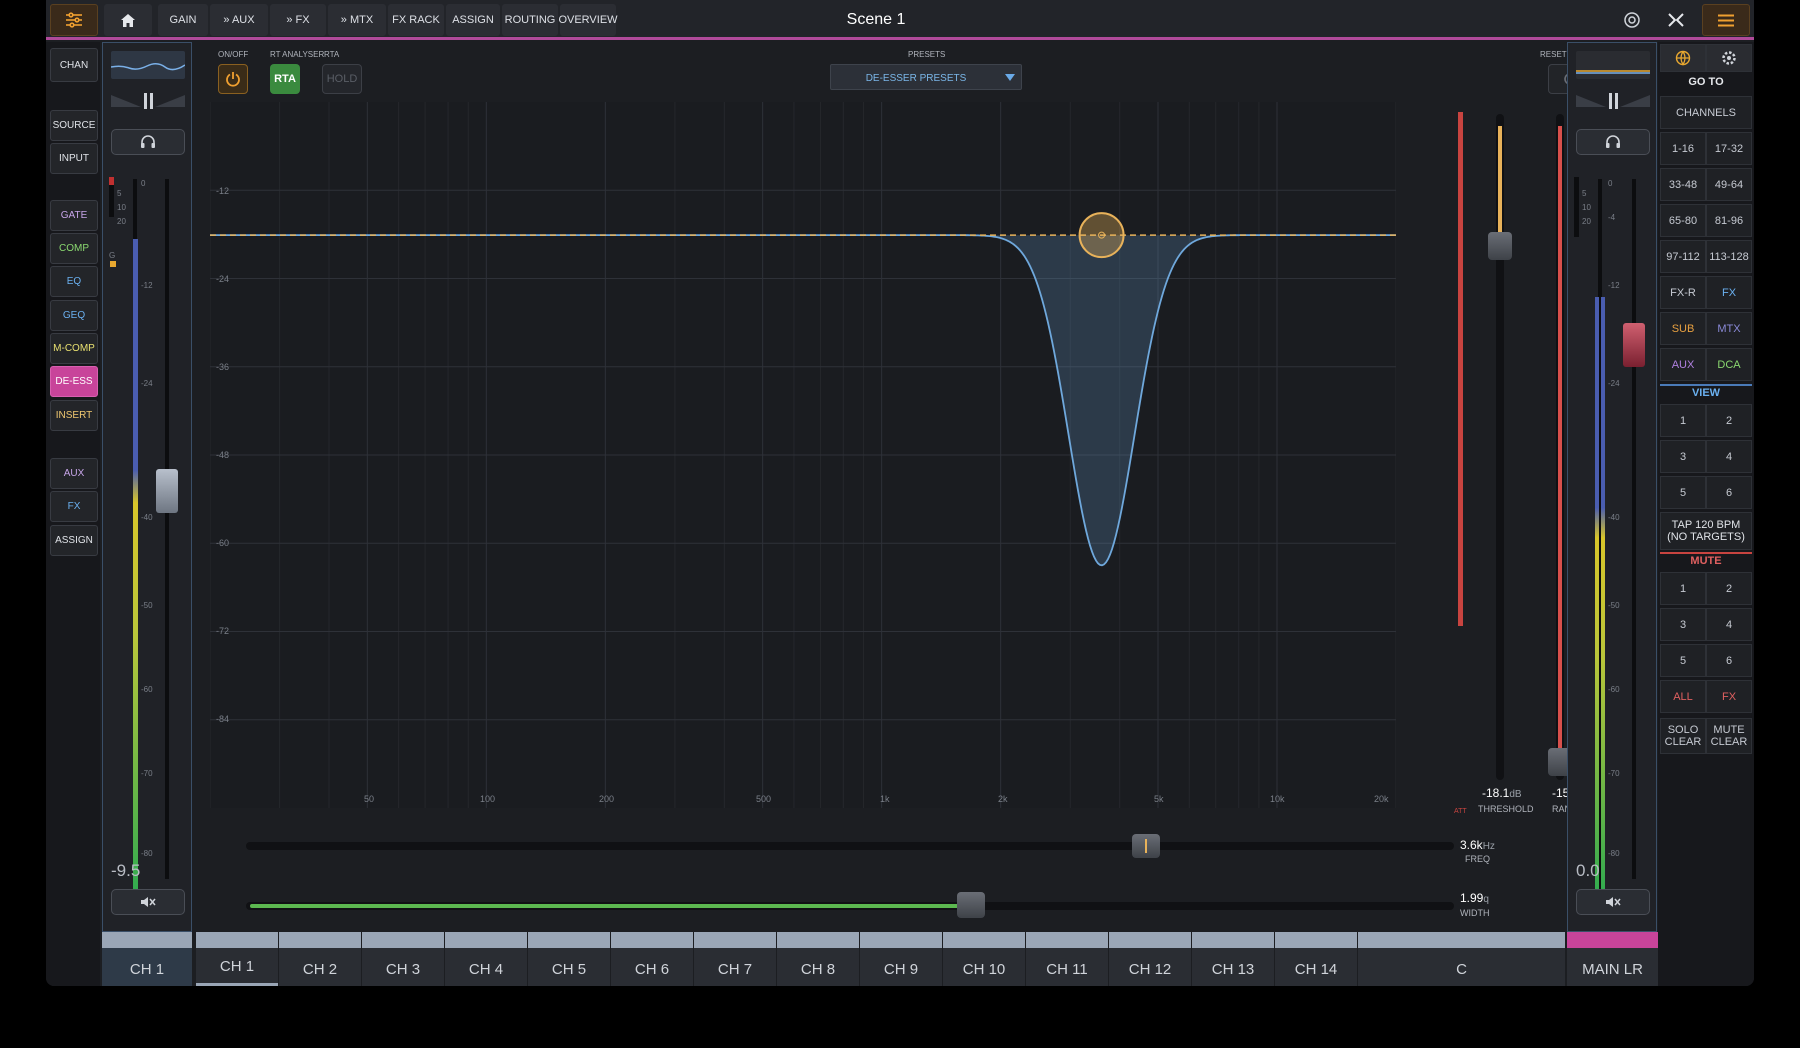 This screenshot has height=1048, width=1800. What do you see at coordinates (970, 905) in the screenshot?
I see `width-knob` at bounding box center [970, 905].